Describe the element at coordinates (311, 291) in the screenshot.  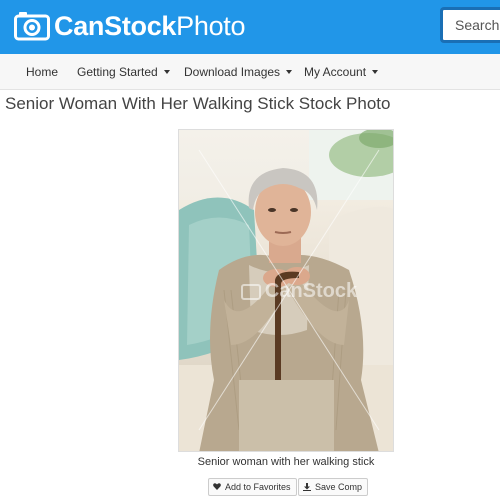
I see `watermark-text: CanStock` at that location.